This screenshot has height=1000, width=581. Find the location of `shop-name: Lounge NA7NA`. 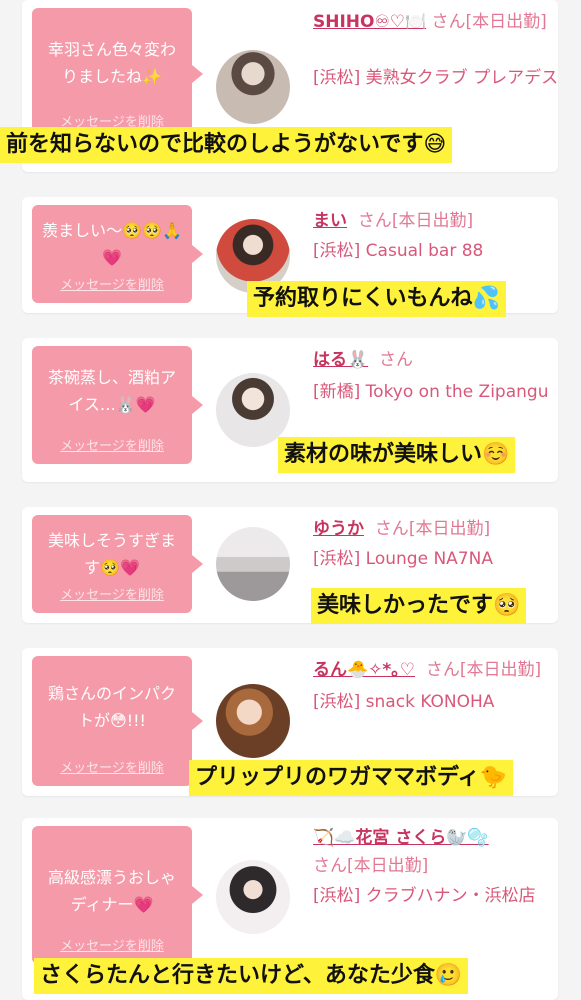

shop-name: Lounge NA7NA is located at coordinates (429, 559).